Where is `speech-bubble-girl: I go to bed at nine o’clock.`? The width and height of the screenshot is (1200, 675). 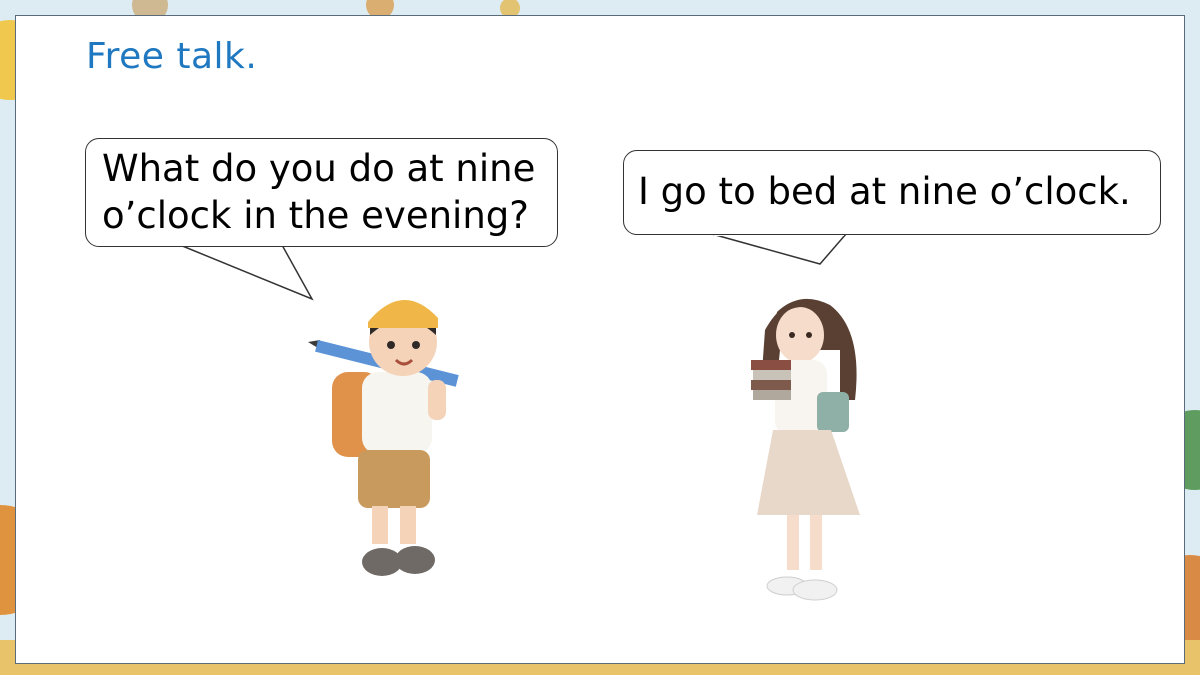
speech-bubble-girl: I go to bed at nine o’clock. is located at coordinates (892, 192).